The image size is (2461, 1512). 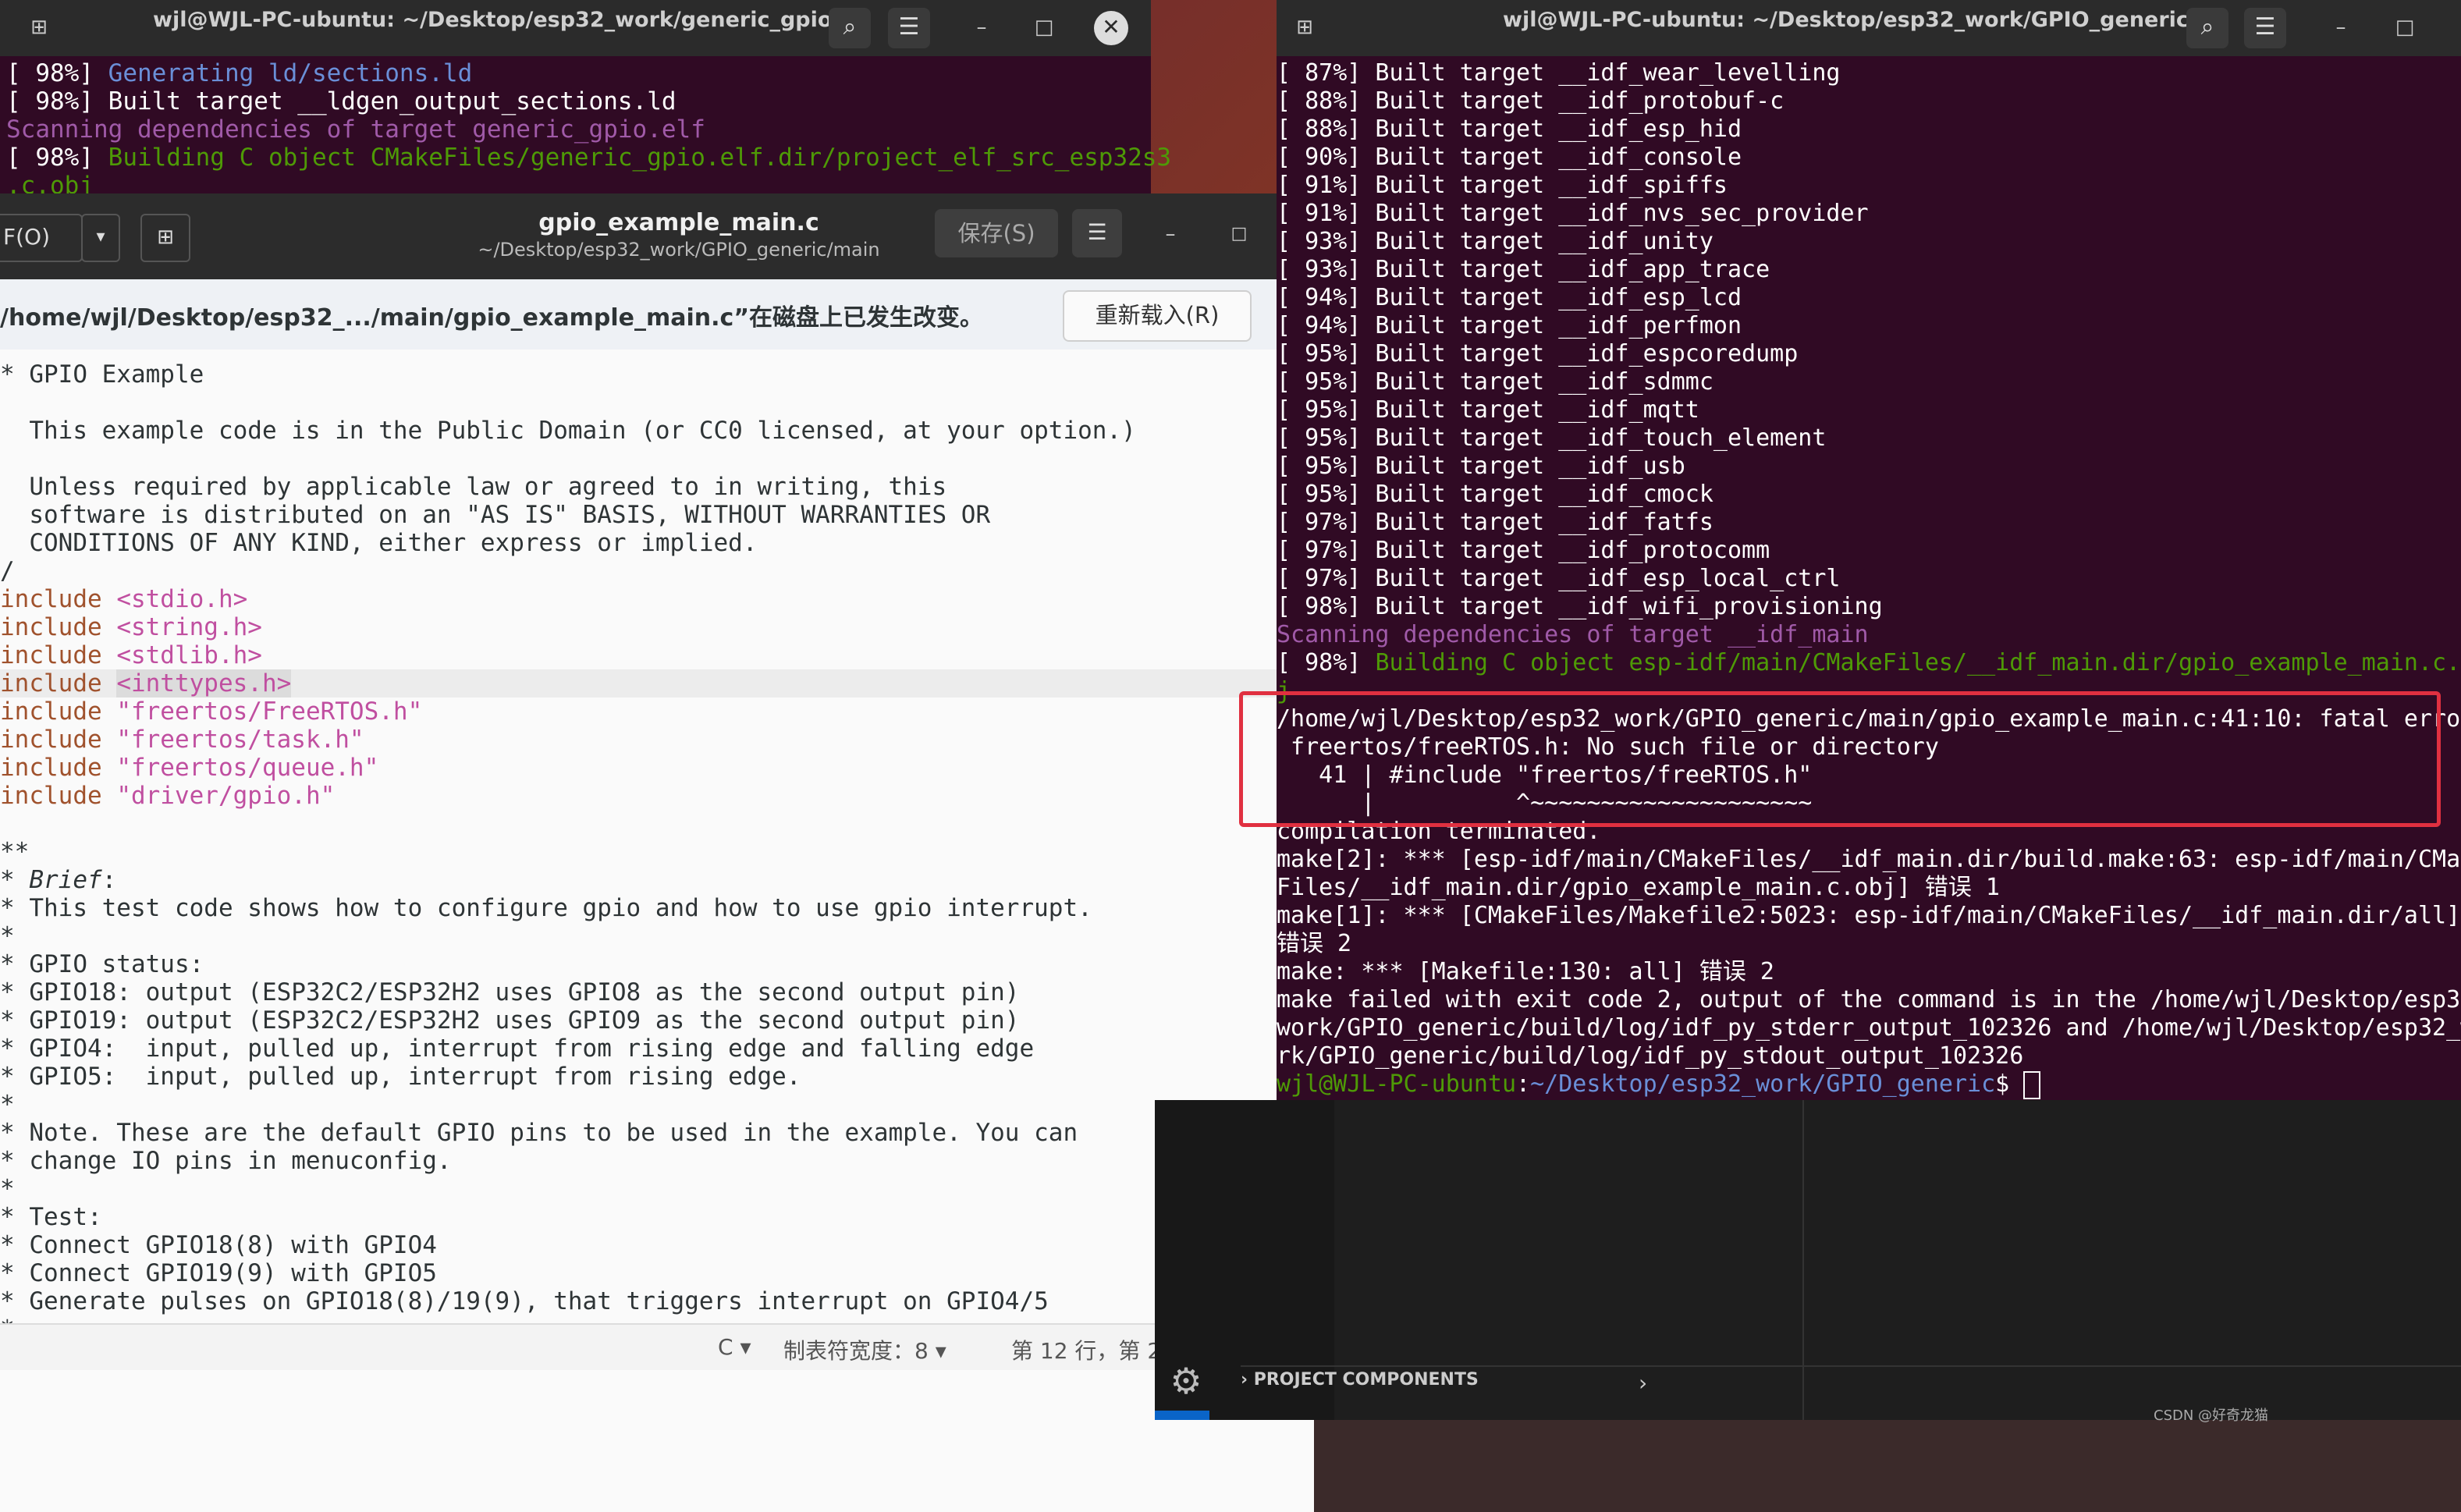 I want to click on terminal-line: [ 91%] Built target __idf_spiffs, so click(x=1502, y=186).